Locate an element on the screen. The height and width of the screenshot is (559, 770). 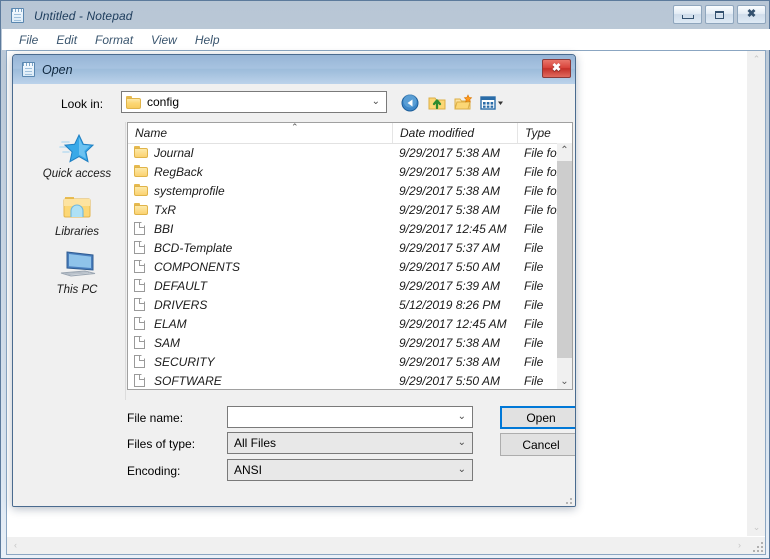
encoding-value: ANSI is located at coordinates (248, 470).